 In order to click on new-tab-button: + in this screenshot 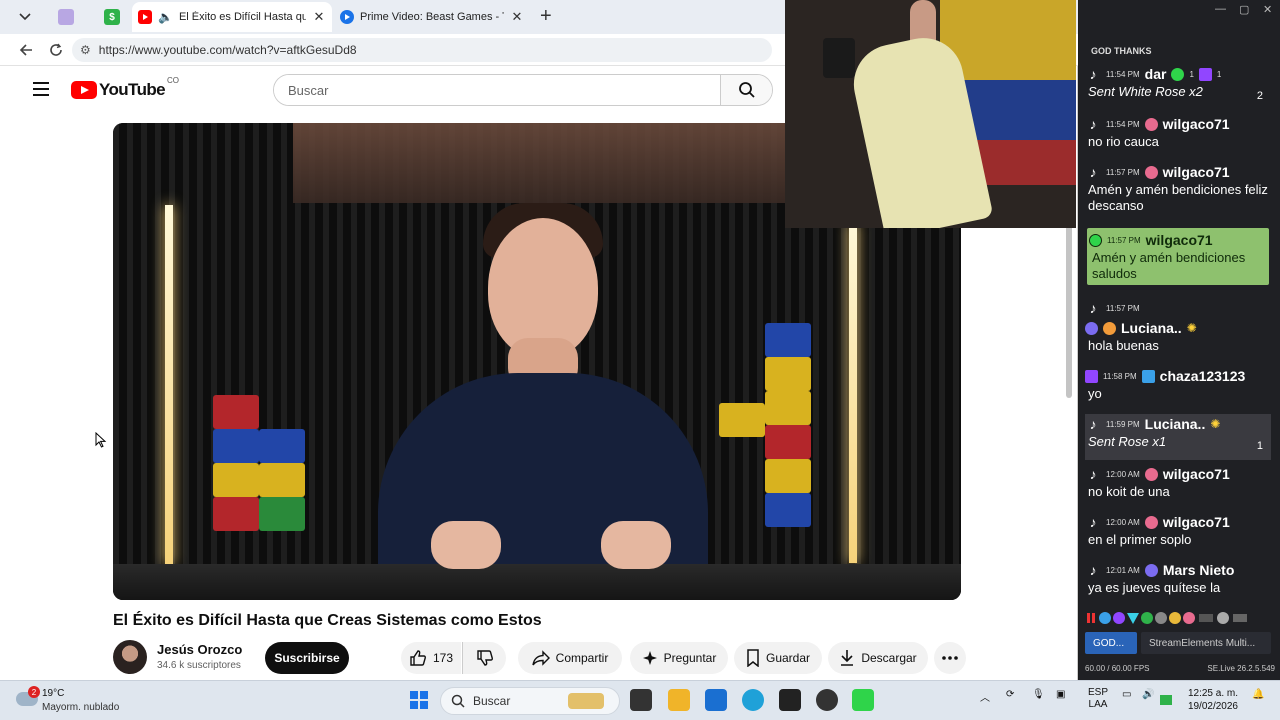, I will do `click(546, 16)`.